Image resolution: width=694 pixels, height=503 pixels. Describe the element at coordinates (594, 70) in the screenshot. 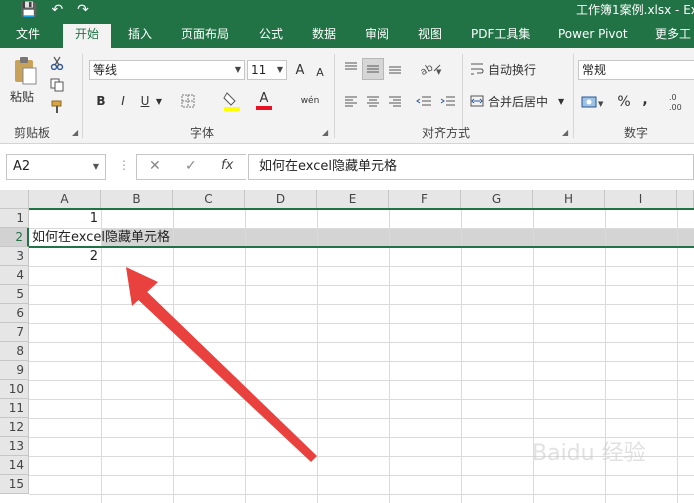

I see `number-format-value: 常规` at that location.